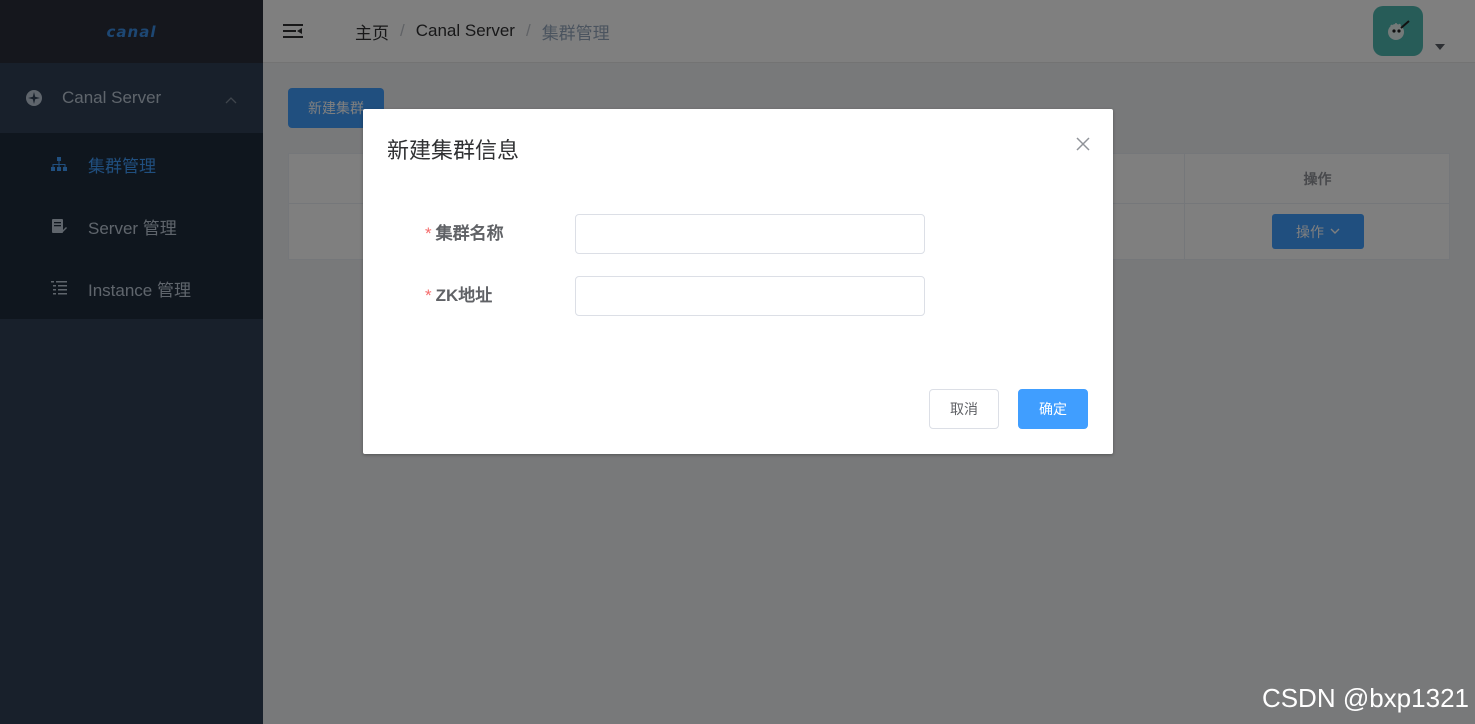 This screenshot has width=1475, height=724. What do you see at coordinates (453, 150) in the screenshot?
I see `dialog-title: 新建集群信息` at bounding box center [453, 150].